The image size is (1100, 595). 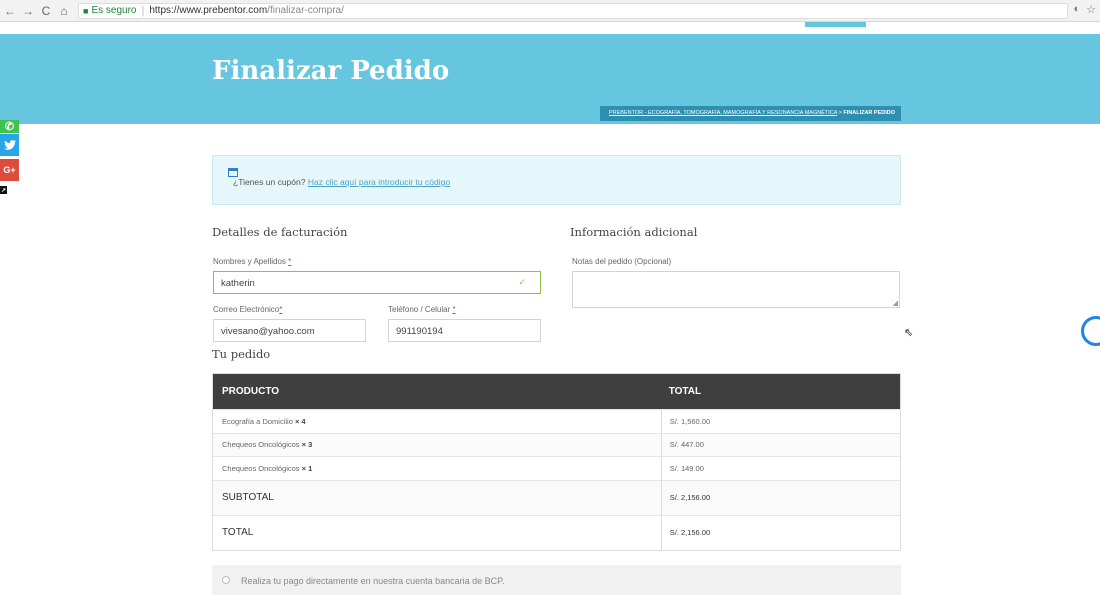 What do you see at coordinates (305, 10) in the screenshot?
I see `url-path: /finalizar-compra/` at bounding box center [305, 10].